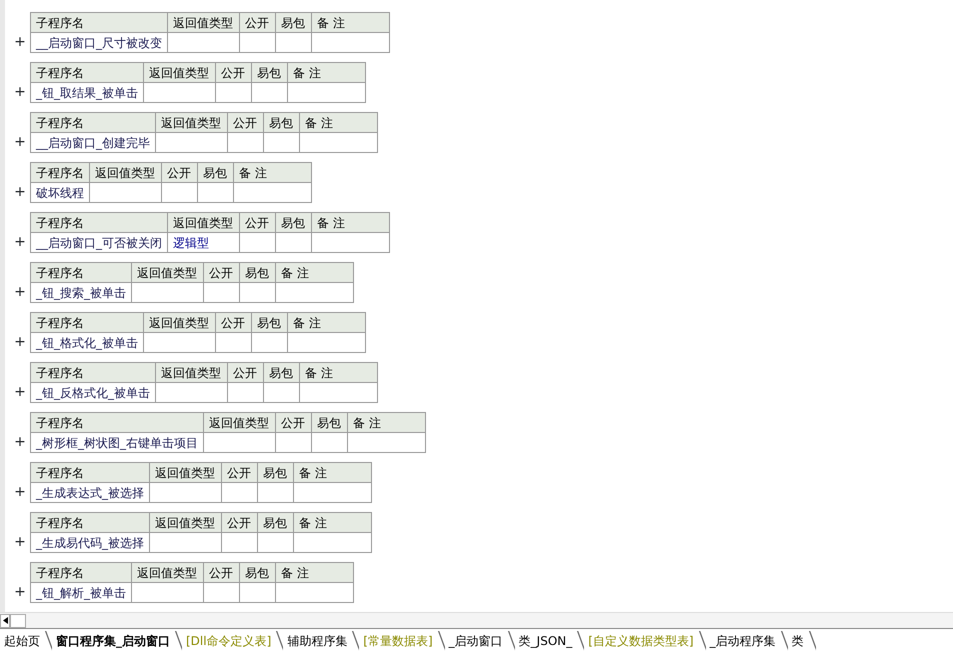  Describe the element at coordinates (81, 292) in the screenshot. I see `subprogram-name: _钮_搜索_被单击` at that location.